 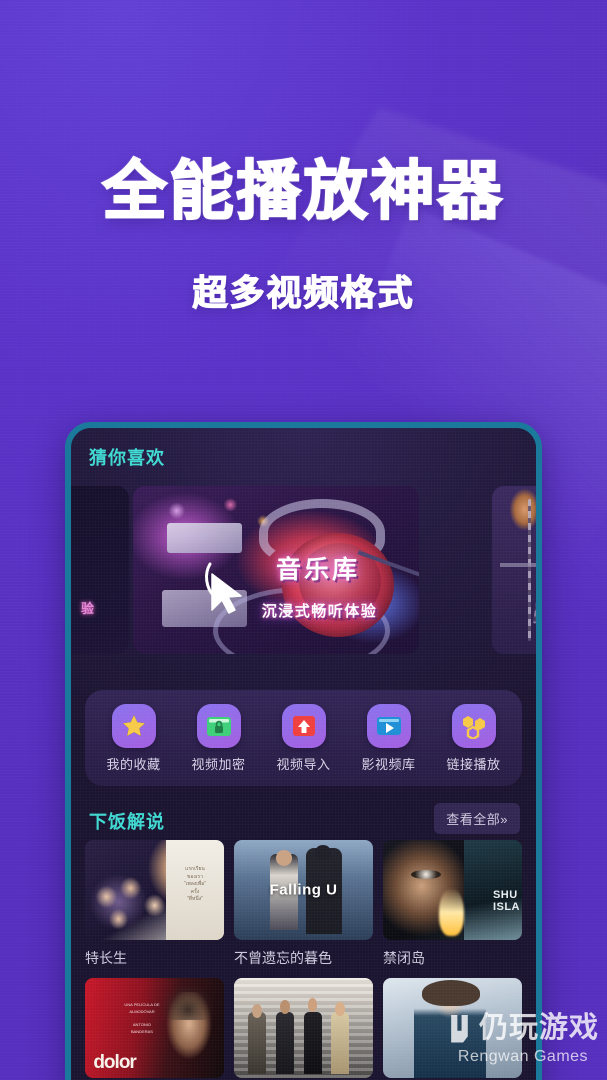 What do you see at coordinates (195, 884) in the screenshot?
I see `thumb-caption-text: แรกเรียน ของเรา "เพลงเพื่อ" ครั้ง "ที่หนึ่ง"` at bounding box center [195, 884].